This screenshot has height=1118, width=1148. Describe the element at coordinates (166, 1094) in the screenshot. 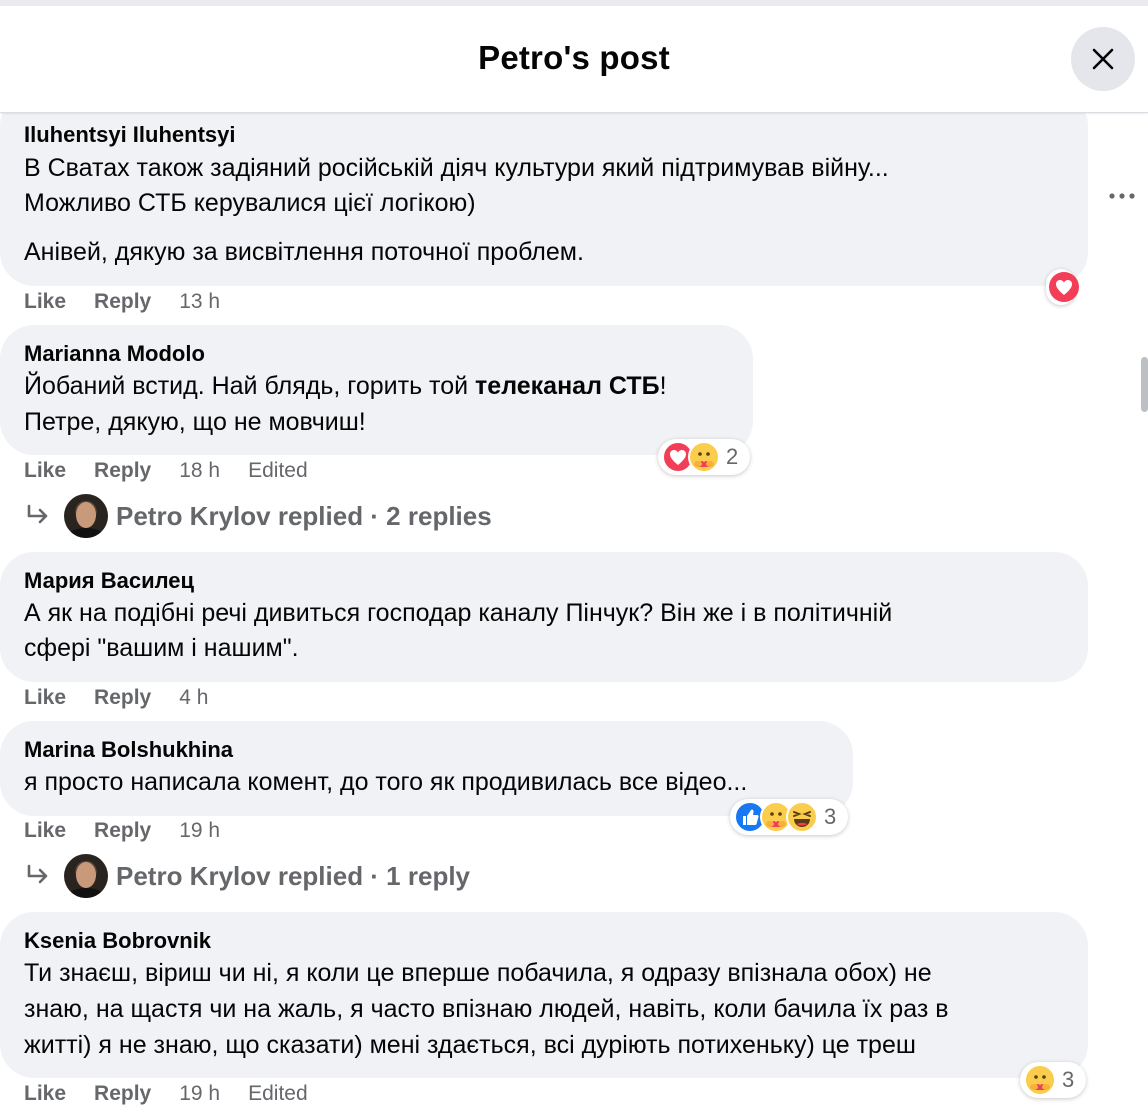

I see `comment-actions: Like Reply 19 h Edited` at that location.